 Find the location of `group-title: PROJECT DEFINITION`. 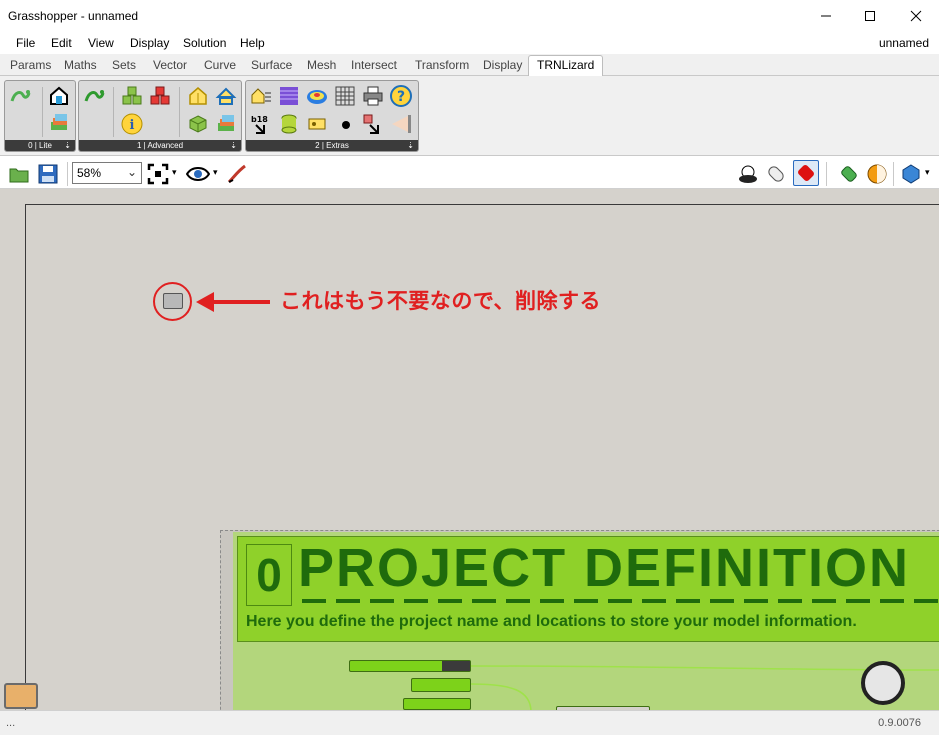

group-title: PROJECT DEFINITION is located at coordinates (604, 568).